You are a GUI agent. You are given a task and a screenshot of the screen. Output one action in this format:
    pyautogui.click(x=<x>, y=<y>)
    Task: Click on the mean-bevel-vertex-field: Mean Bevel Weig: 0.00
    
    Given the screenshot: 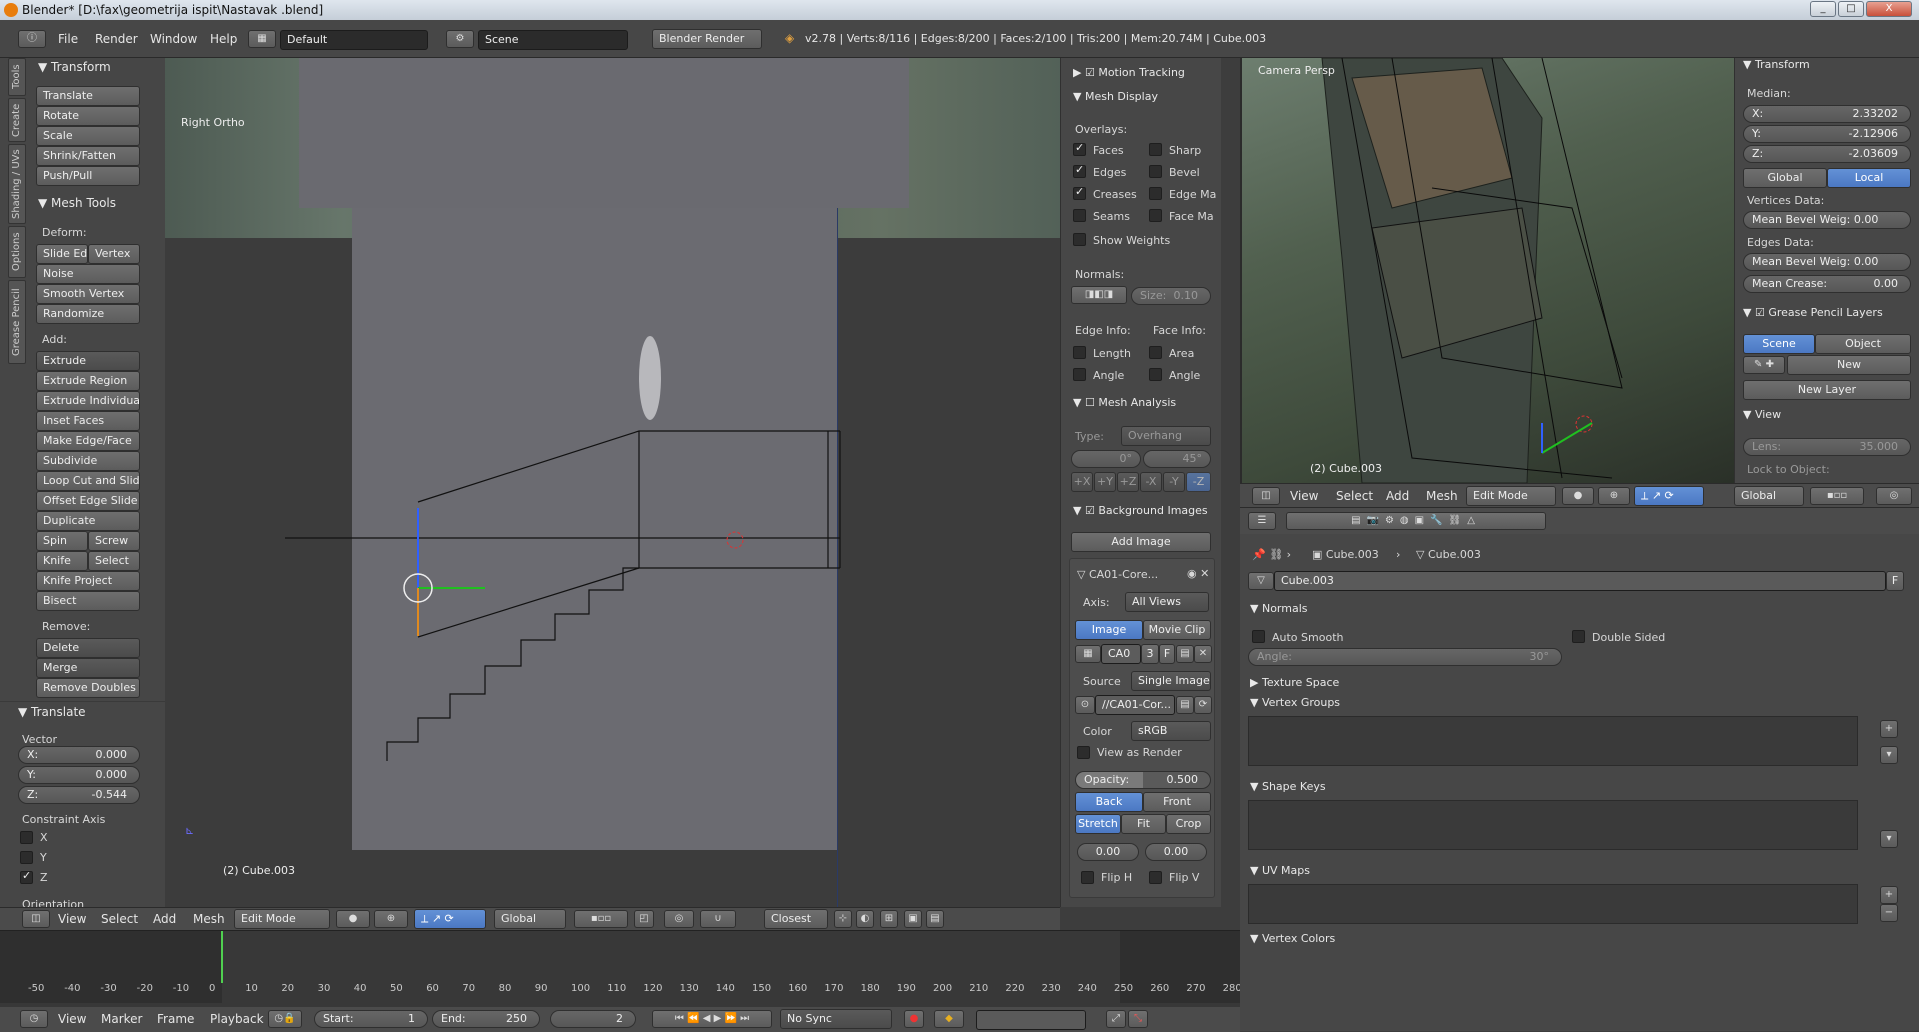 What is the action you would take?
    pyautogui.click(x=1827, y=220)
    